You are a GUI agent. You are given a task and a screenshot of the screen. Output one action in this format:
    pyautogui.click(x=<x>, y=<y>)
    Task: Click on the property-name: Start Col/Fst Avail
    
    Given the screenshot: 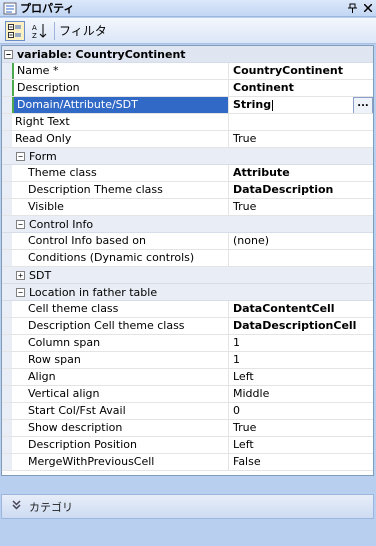 What is the action you would take?
    pyautogui.click(x=120, y=411)
    